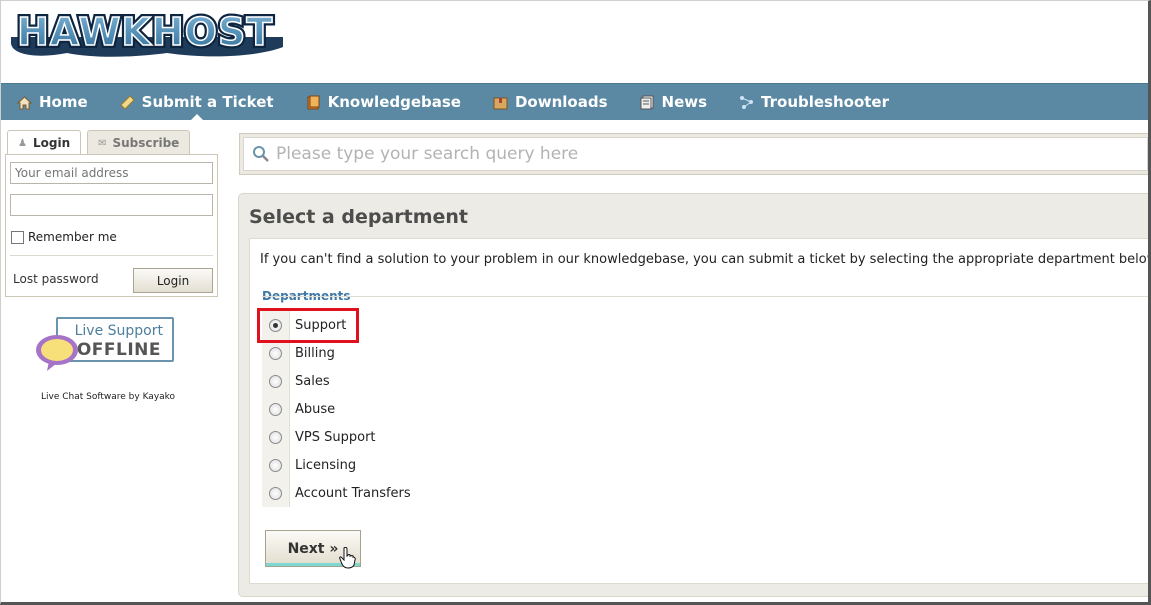 The width and height of the screenshot is (1151, 605). What do you see at coordinates (118, 350) in the screenshot?
I see `live-support-status: OFFLINE` at bounding box center [118, 350].